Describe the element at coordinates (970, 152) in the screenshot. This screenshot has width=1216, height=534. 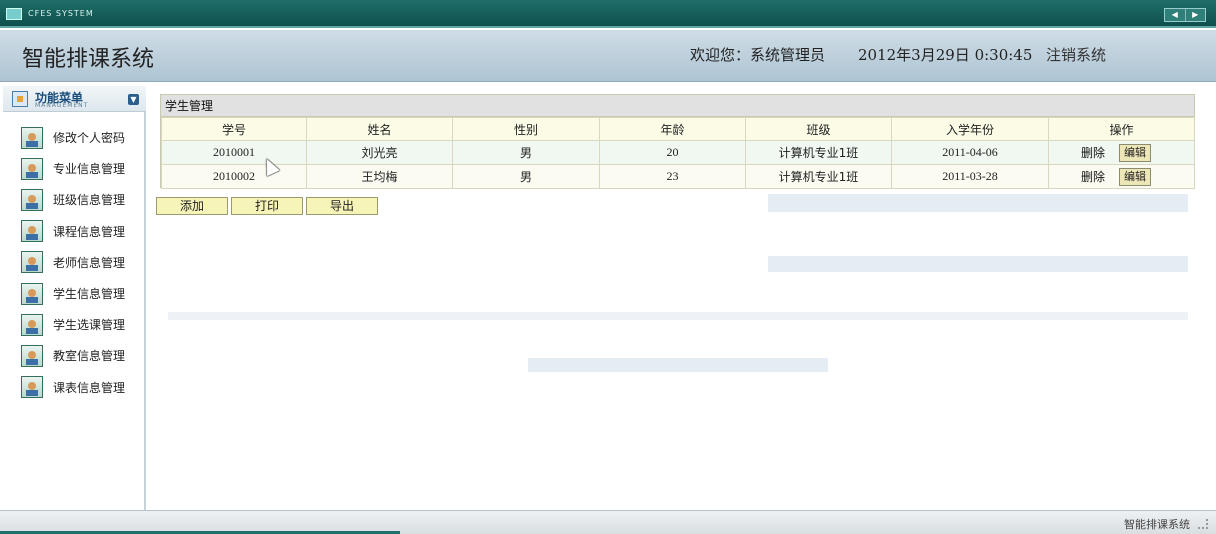
I see `cell-enroll-year: 2011-04-06` at that location.